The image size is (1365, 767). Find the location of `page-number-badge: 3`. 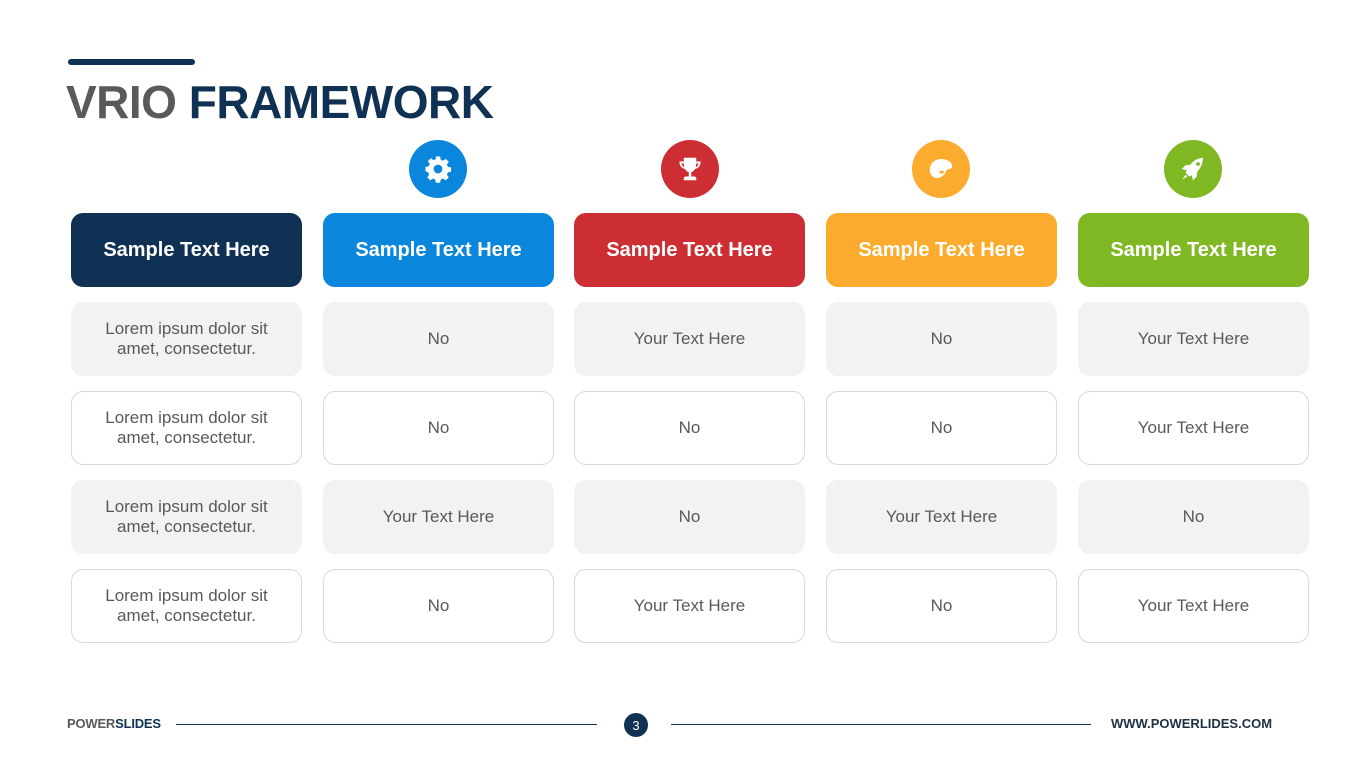

page-number-badge: 3 is located at coordinates (636, 725).